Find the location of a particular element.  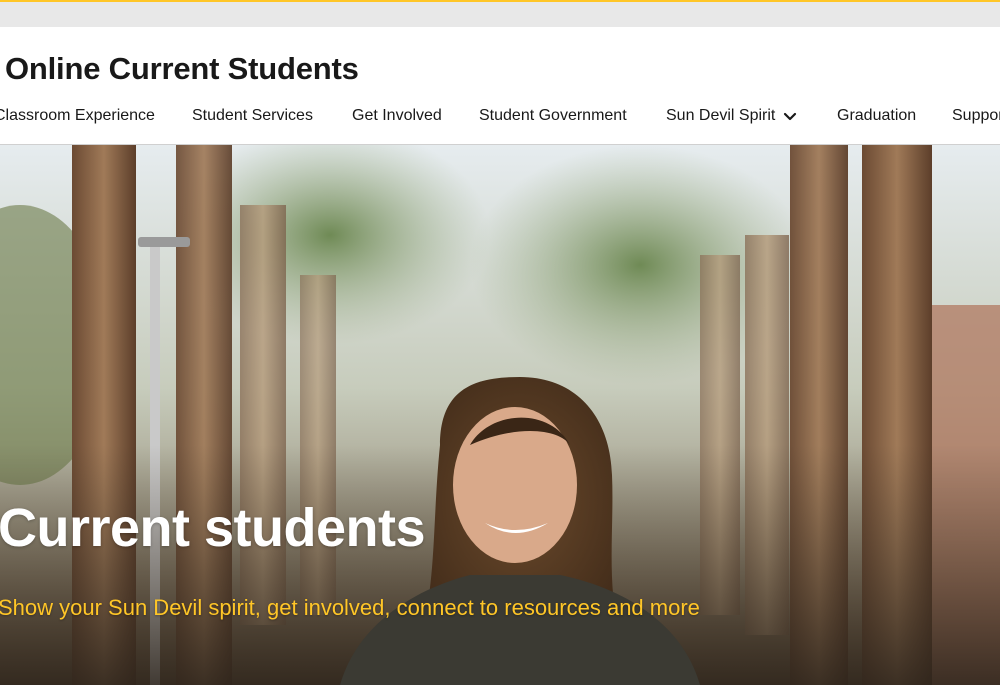

site-title: Online Current Students is located at coordinates (182, 69).